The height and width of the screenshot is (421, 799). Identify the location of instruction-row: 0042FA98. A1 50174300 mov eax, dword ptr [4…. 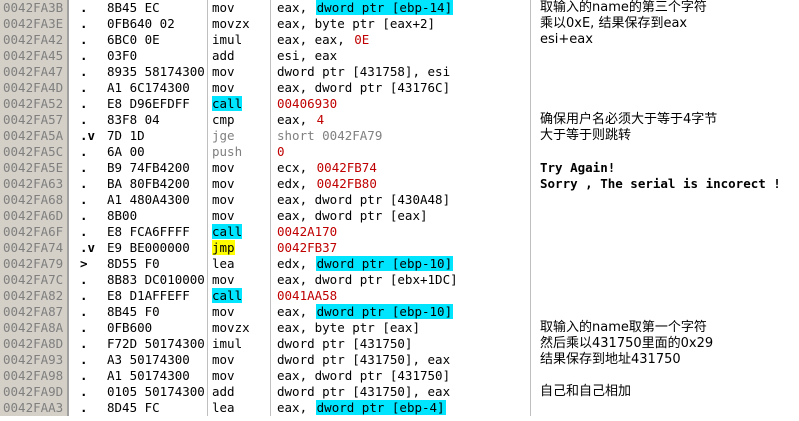
(399, 376).